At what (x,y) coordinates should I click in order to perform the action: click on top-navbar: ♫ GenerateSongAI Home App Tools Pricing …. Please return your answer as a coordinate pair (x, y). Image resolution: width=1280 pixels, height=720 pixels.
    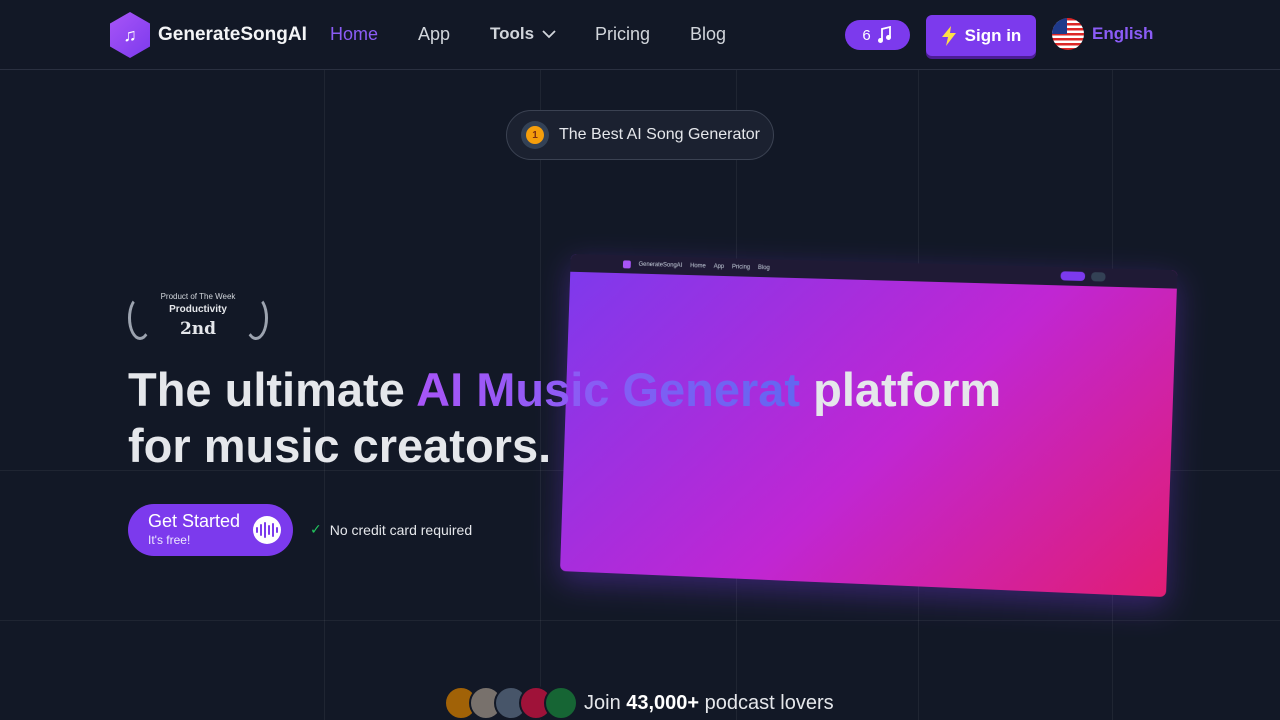
    Looking at the image, I should click on (640, 35).